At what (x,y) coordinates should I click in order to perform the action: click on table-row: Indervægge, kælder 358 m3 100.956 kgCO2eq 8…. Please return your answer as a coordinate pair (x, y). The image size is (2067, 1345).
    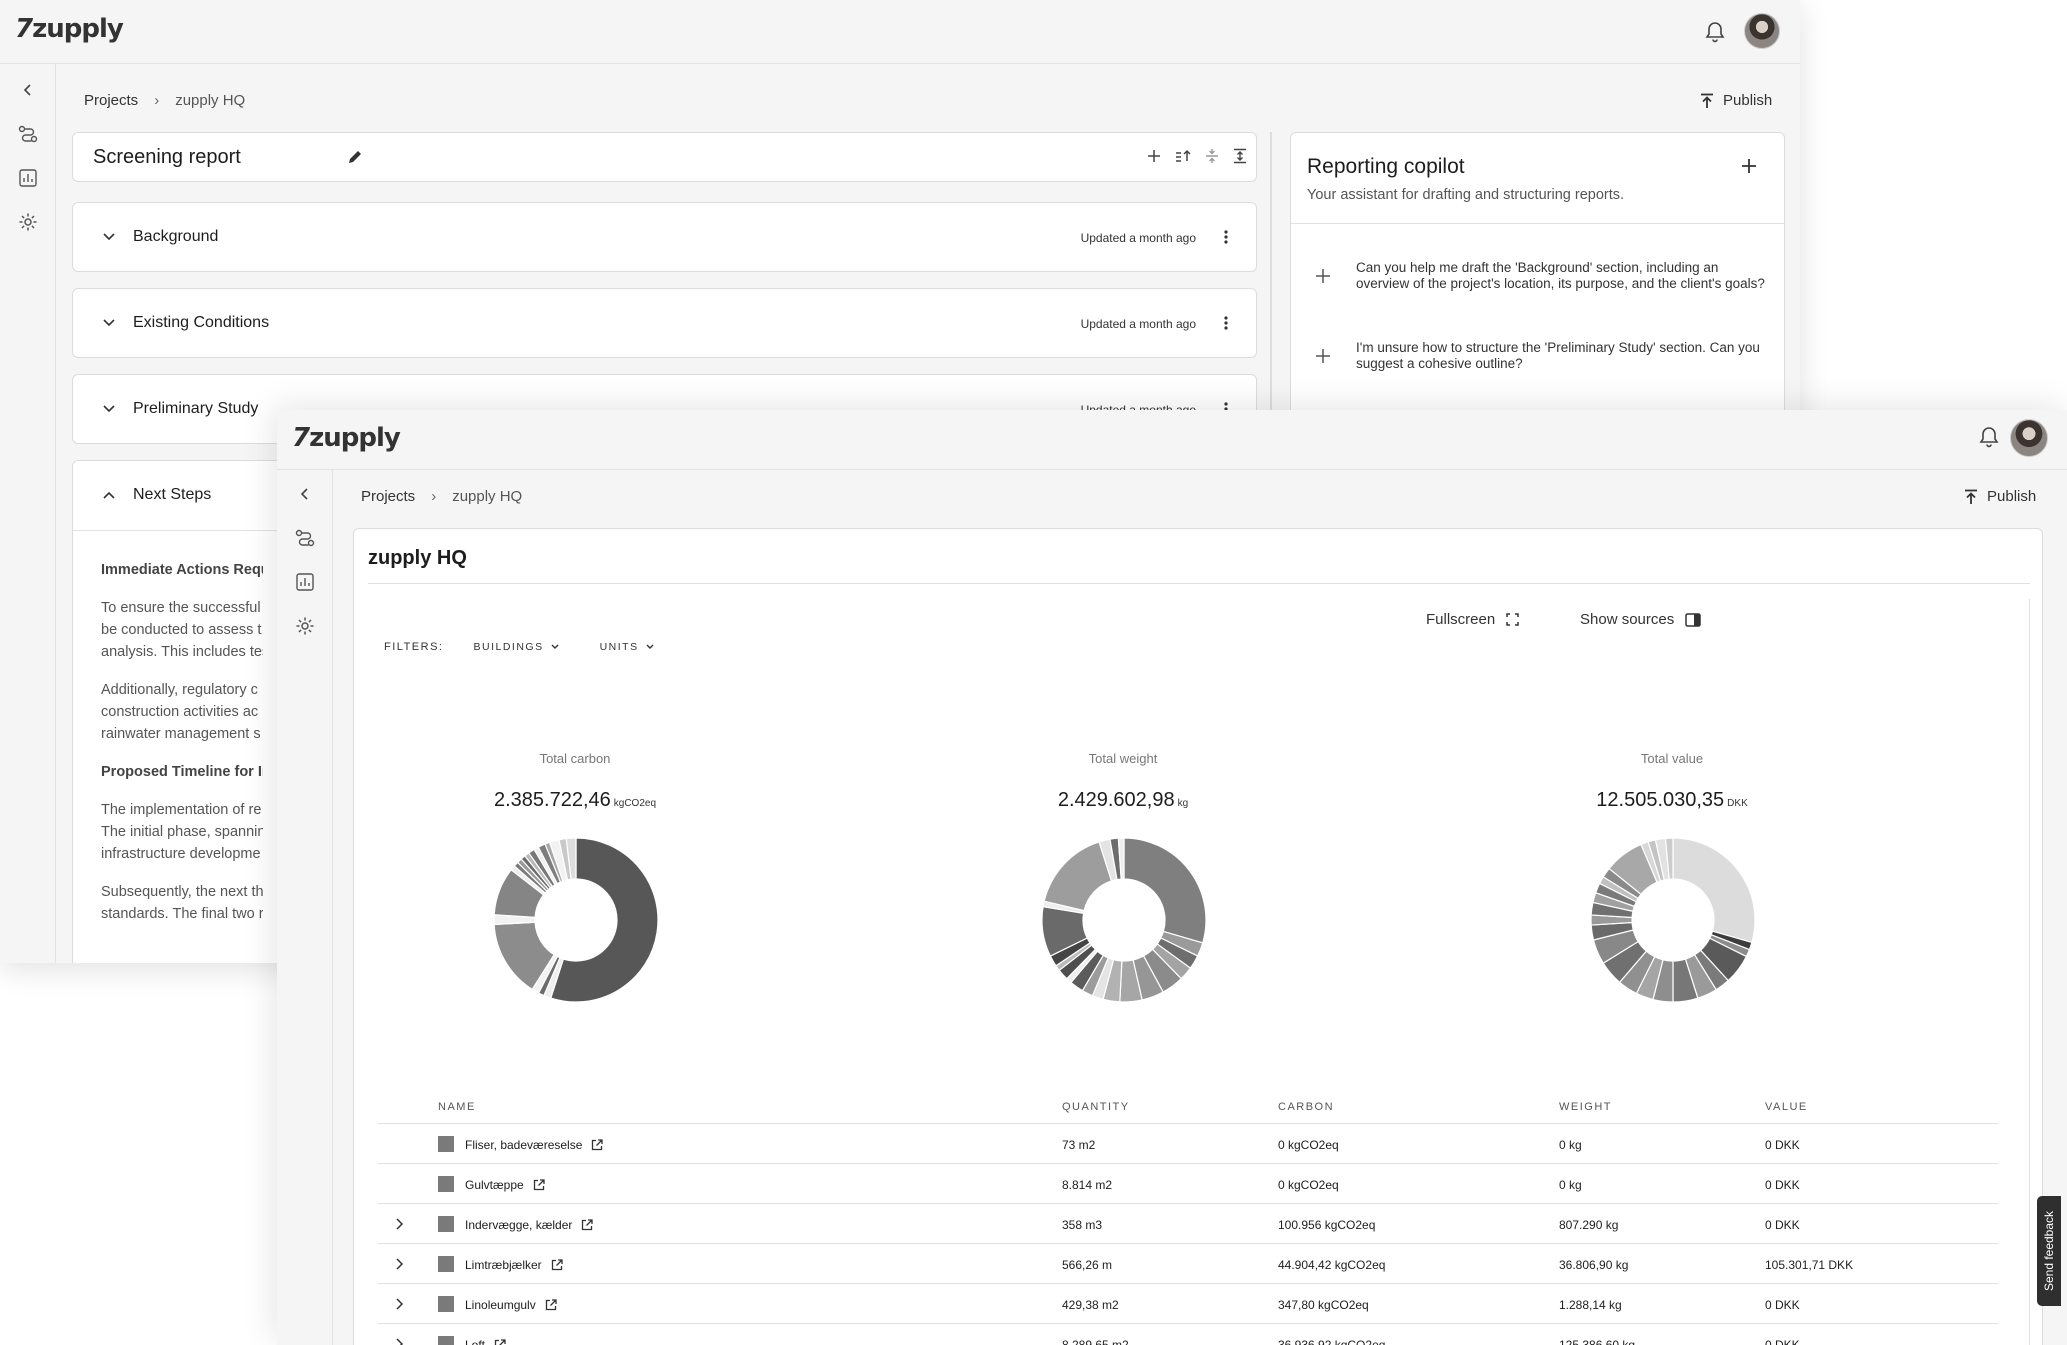
    Looking at the image, I should click on (1188, 1224).